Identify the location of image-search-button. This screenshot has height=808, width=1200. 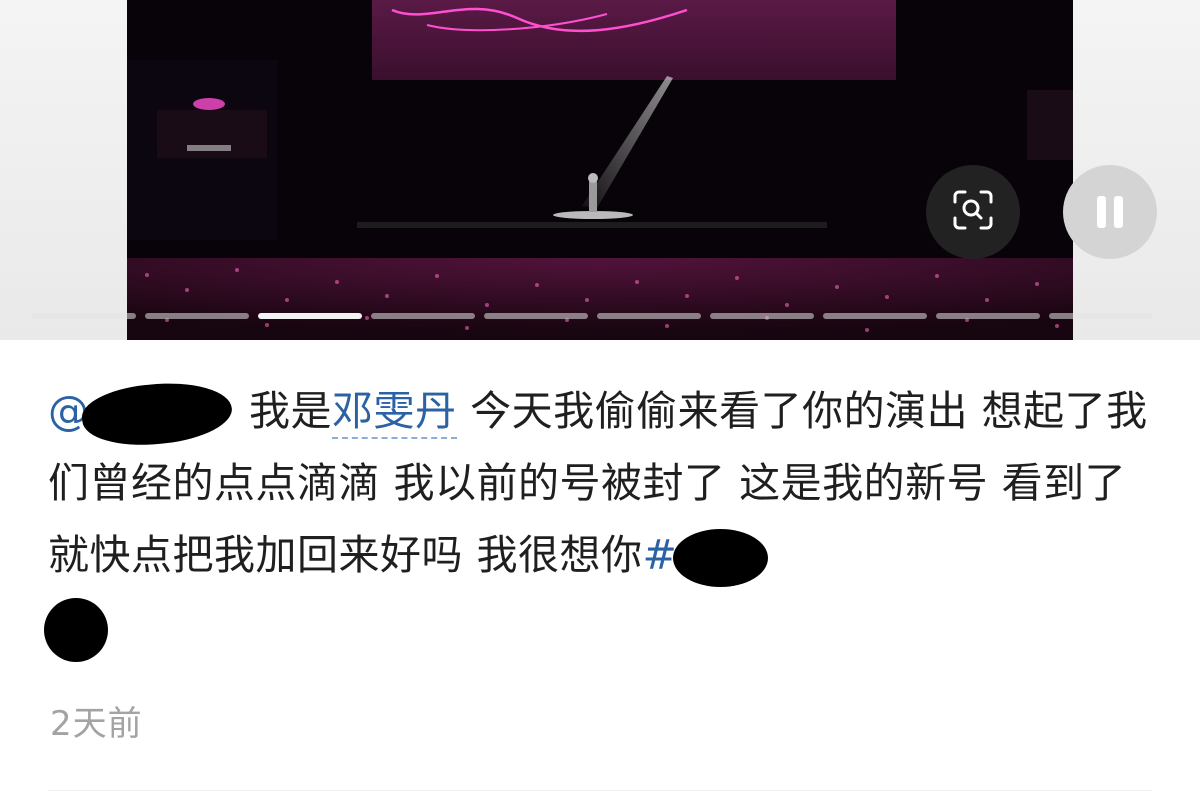
(973, 212).